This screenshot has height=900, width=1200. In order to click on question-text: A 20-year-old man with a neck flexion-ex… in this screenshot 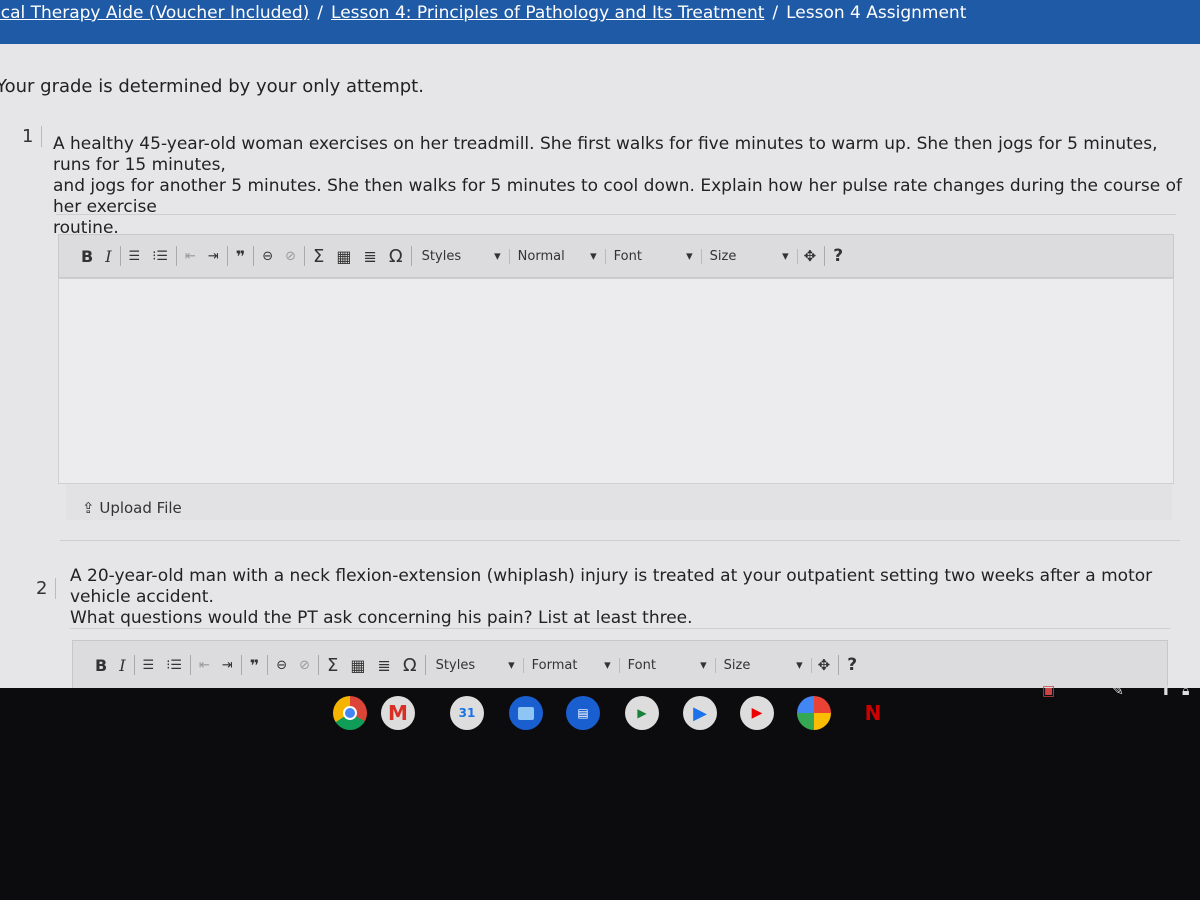, I will do `click(635, 597)`.